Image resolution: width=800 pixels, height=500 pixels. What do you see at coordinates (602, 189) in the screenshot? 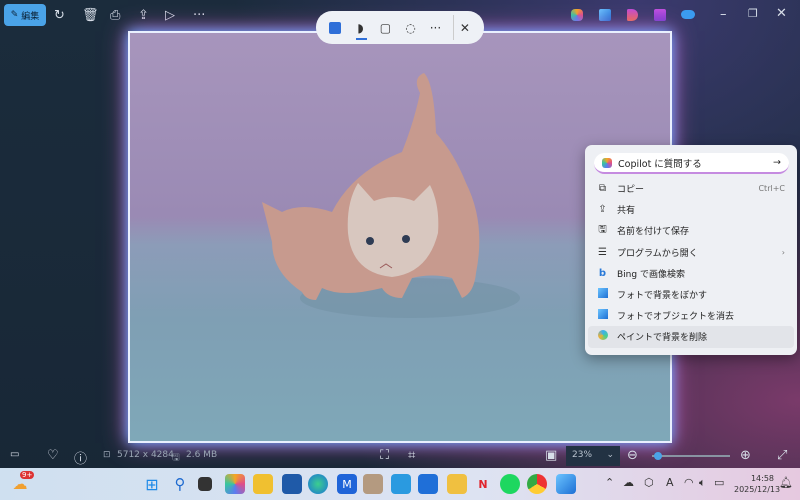
I see `copy-icon: ⧉` at bounding box center [602, 189].